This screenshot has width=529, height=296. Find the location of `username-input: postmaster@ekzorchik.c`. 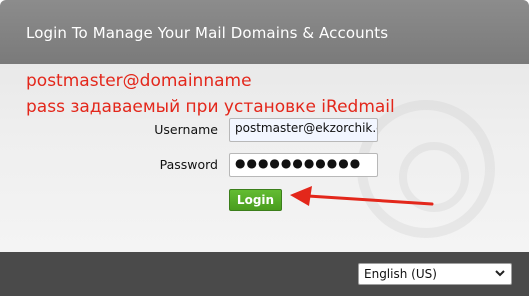

username-input: postmaster@ekzorchik.c is located at coordinates (303, 130).